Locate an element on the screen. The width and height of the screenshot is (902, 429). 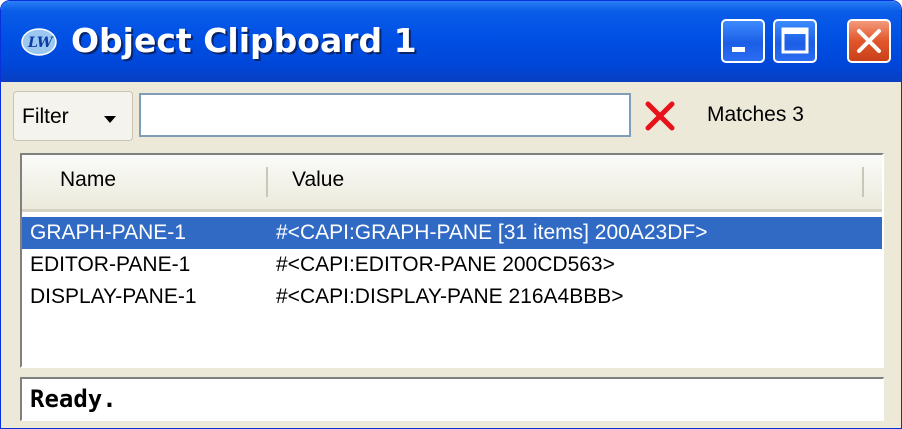
filter-dropdown-button: Filter is located at coordinates (73, 116).